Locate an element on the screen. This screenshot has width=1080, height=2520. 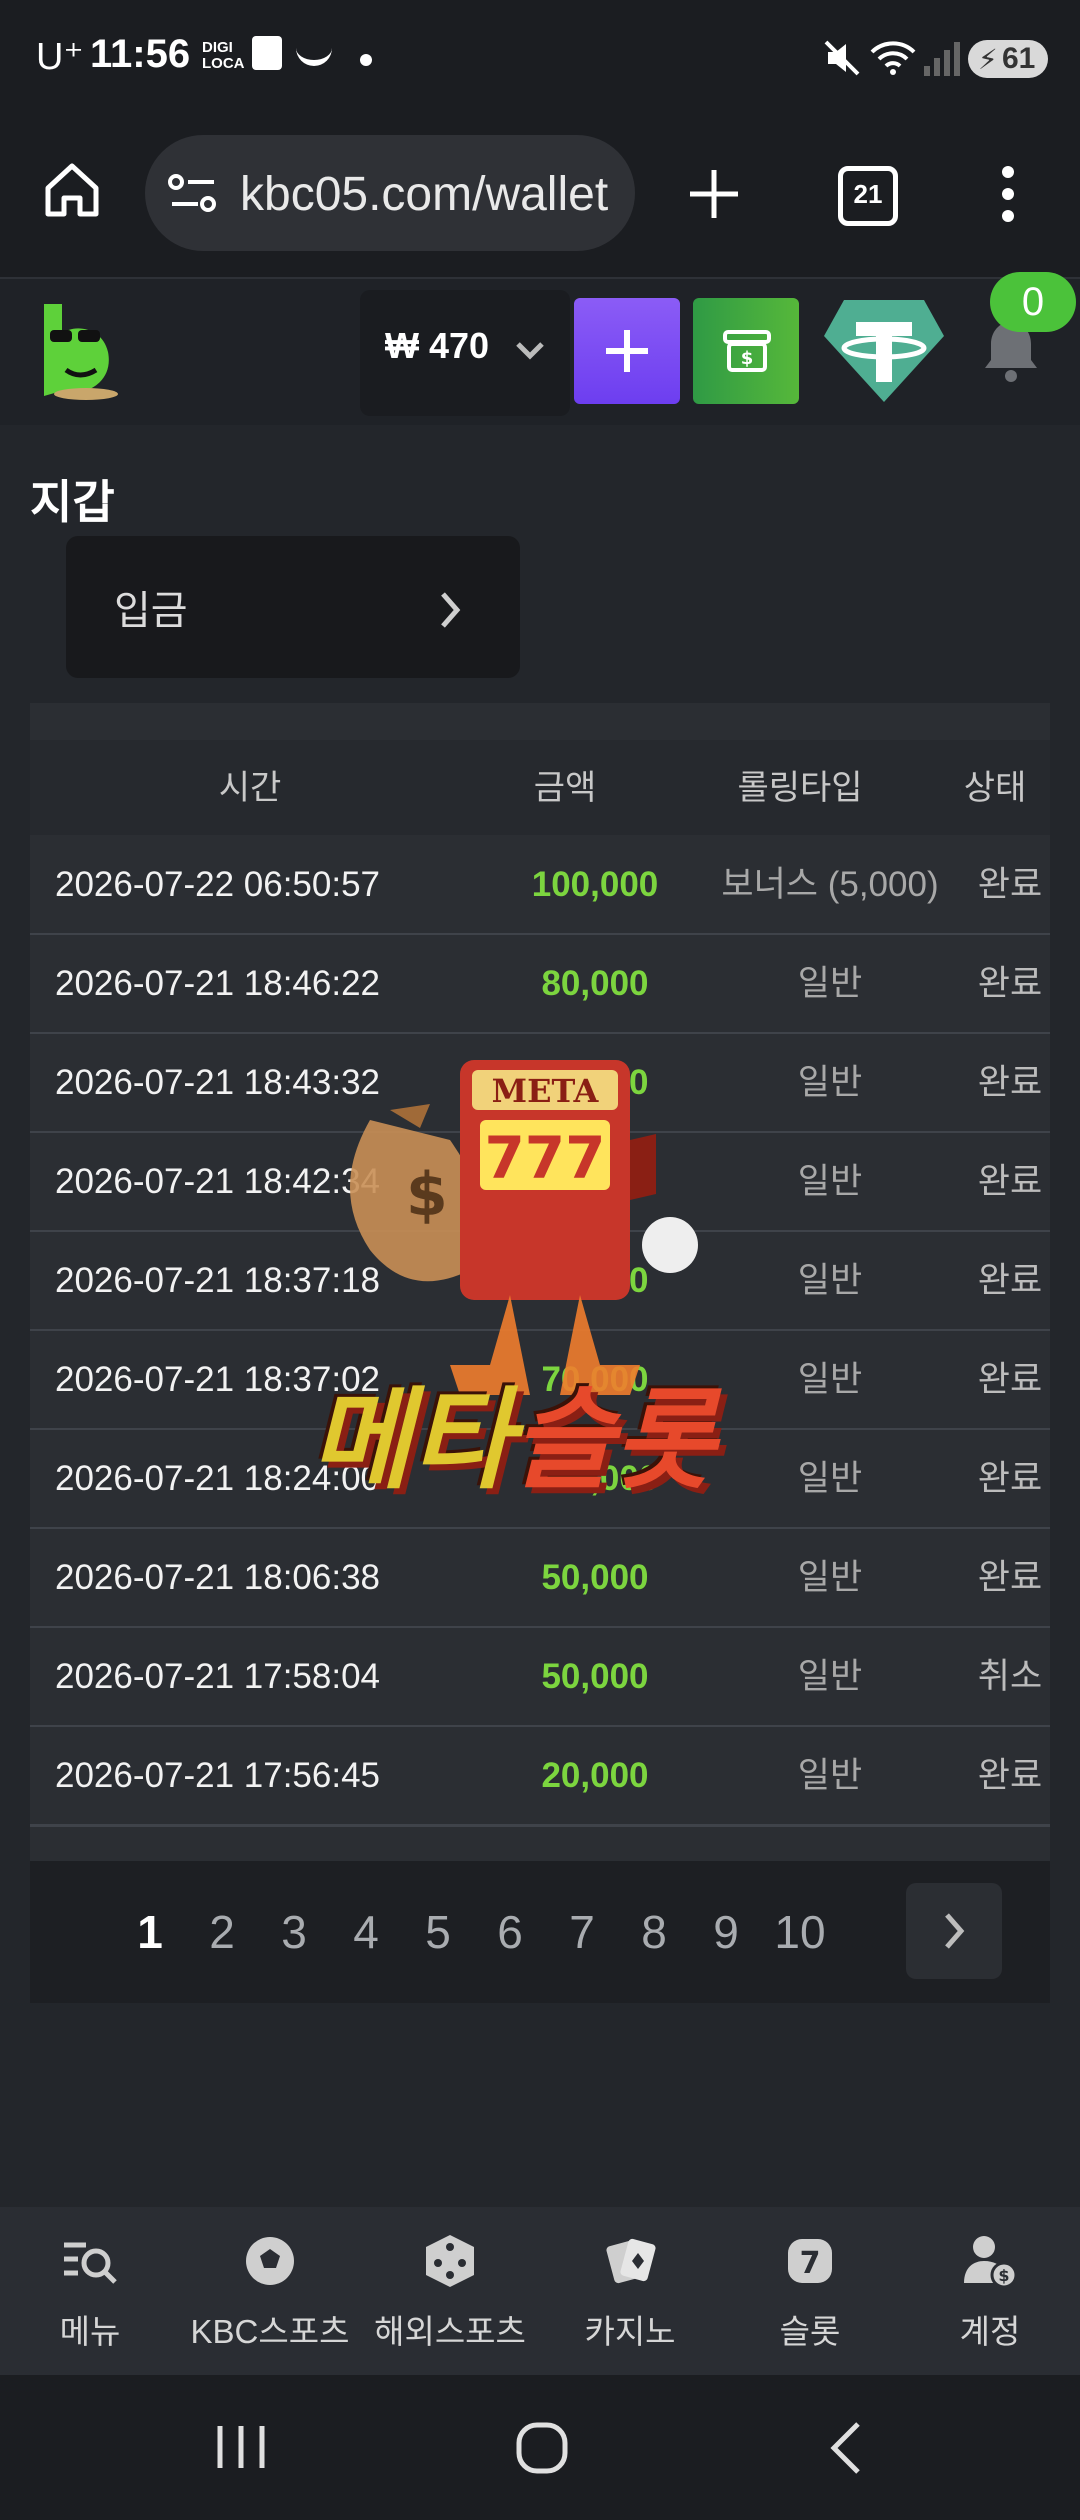
app-badge: DIGI LOCA is located at coordinates (223, 55).